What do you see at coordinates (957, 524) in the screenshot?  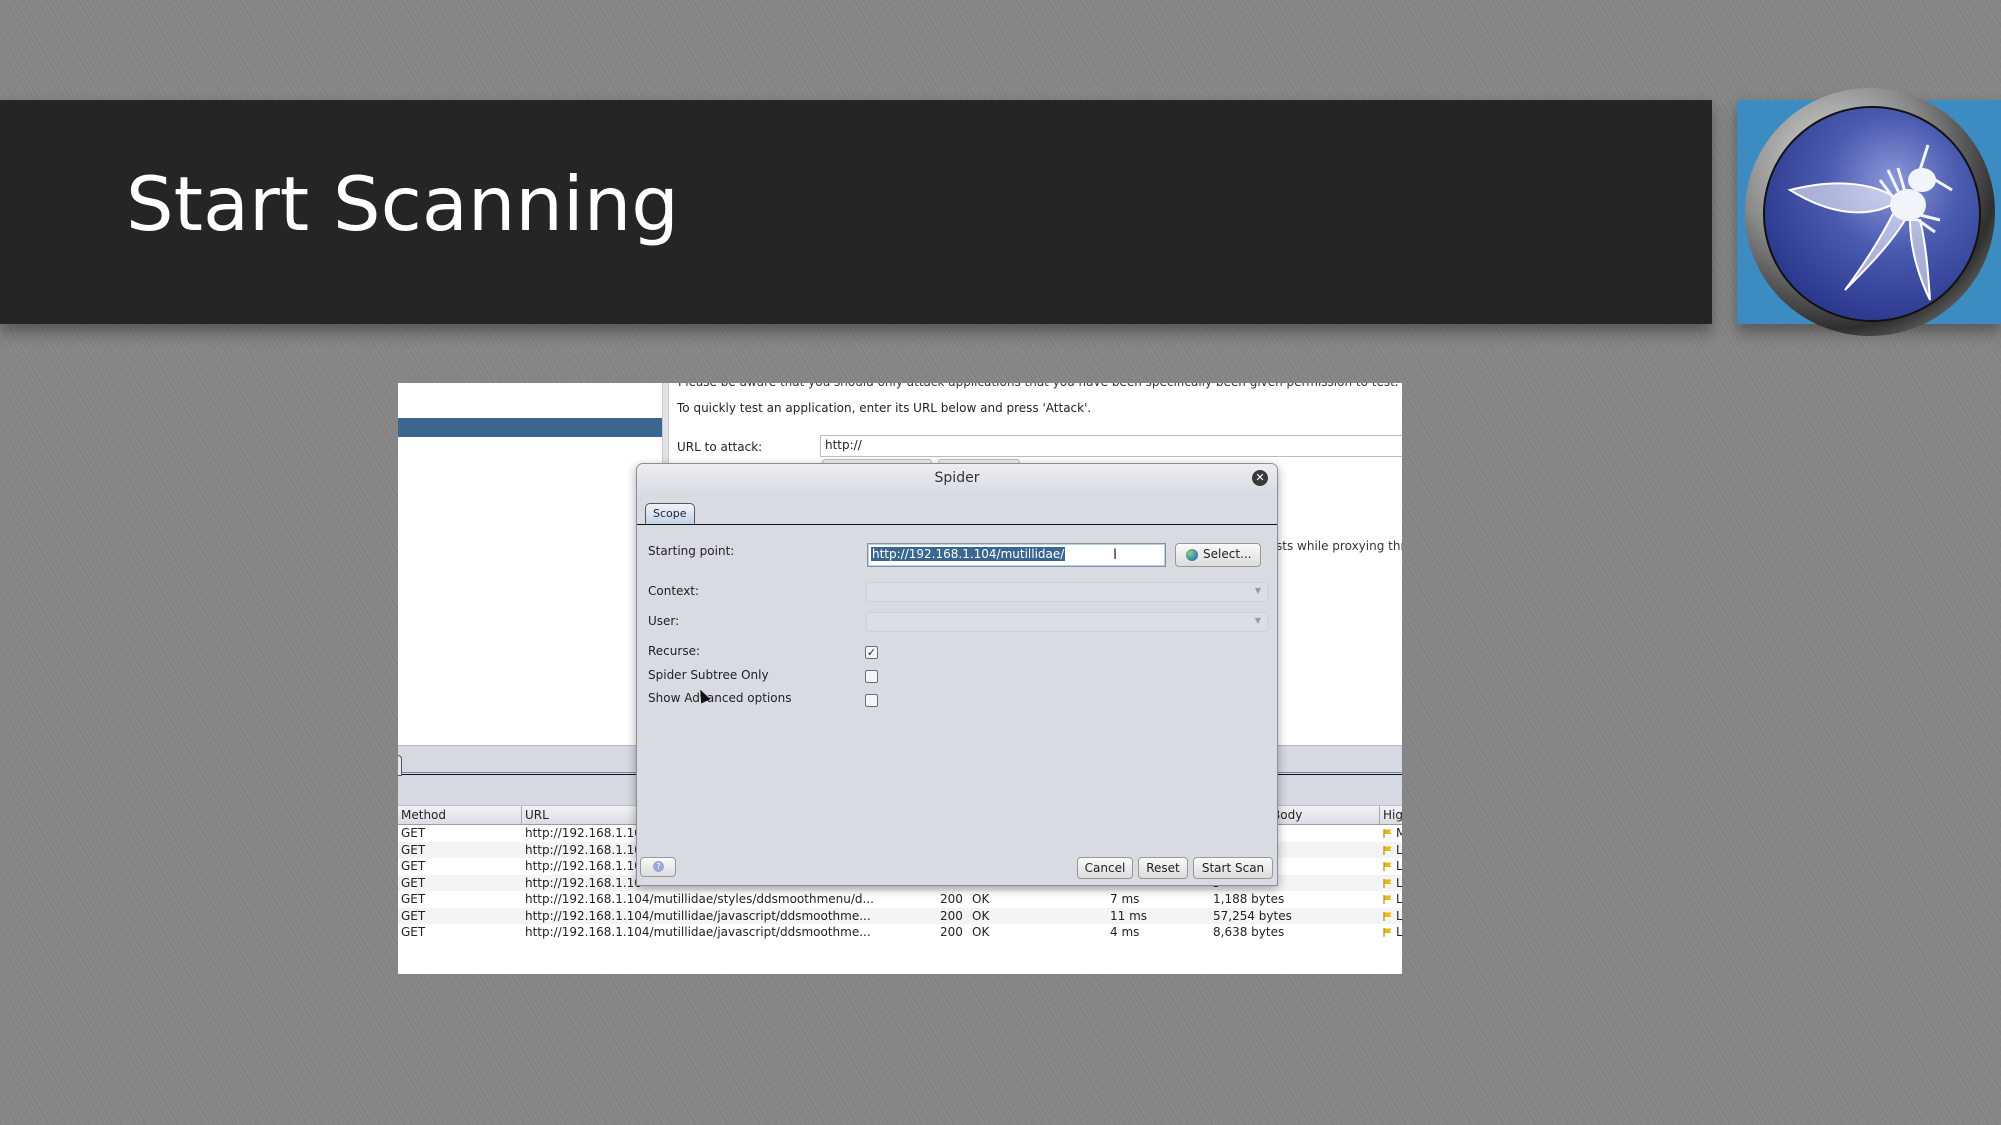 I see `tab-underline` at bounding box center [957, 524].